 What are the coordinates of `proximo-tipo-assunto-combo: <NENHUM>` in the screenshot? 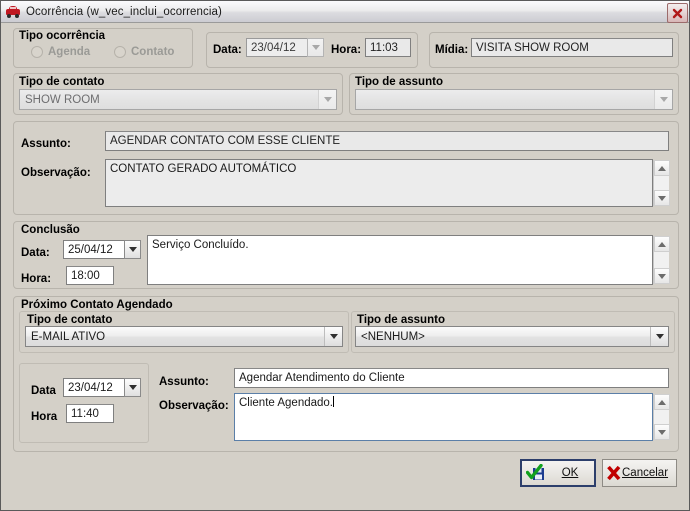 It's located at (512, 336).